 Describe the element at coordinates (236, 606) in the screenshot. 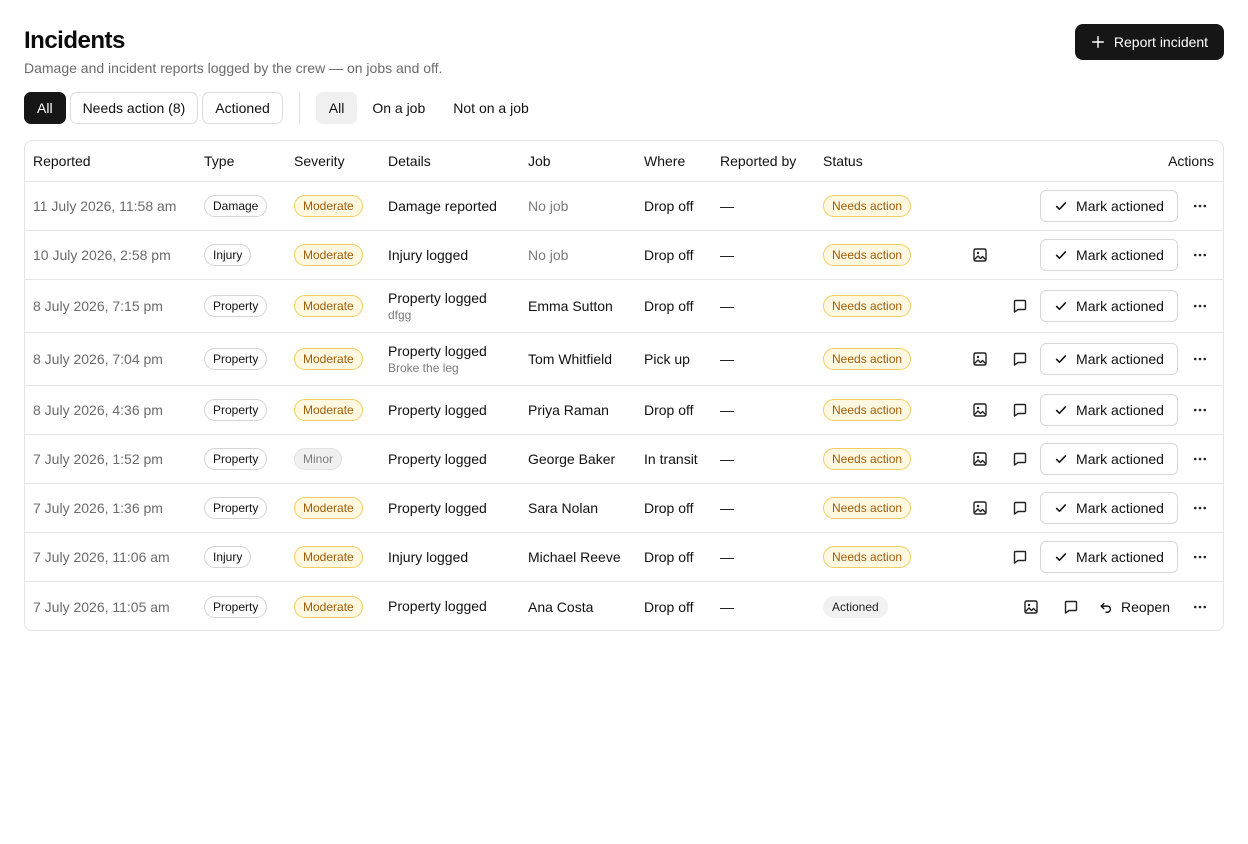

I see `type-cell: Property` at that location.